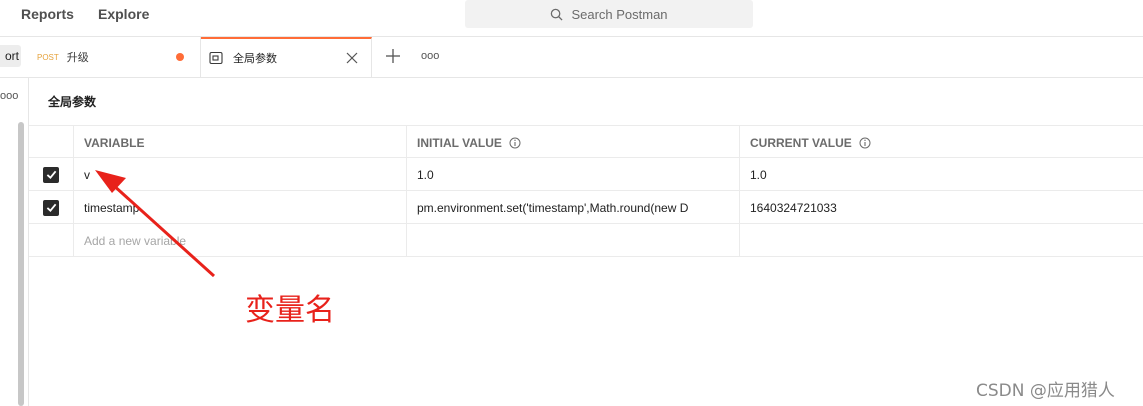  Describe the element at coordinates (255, 59) in the screenshot. I see `tab-label: 全局参数` at that location.